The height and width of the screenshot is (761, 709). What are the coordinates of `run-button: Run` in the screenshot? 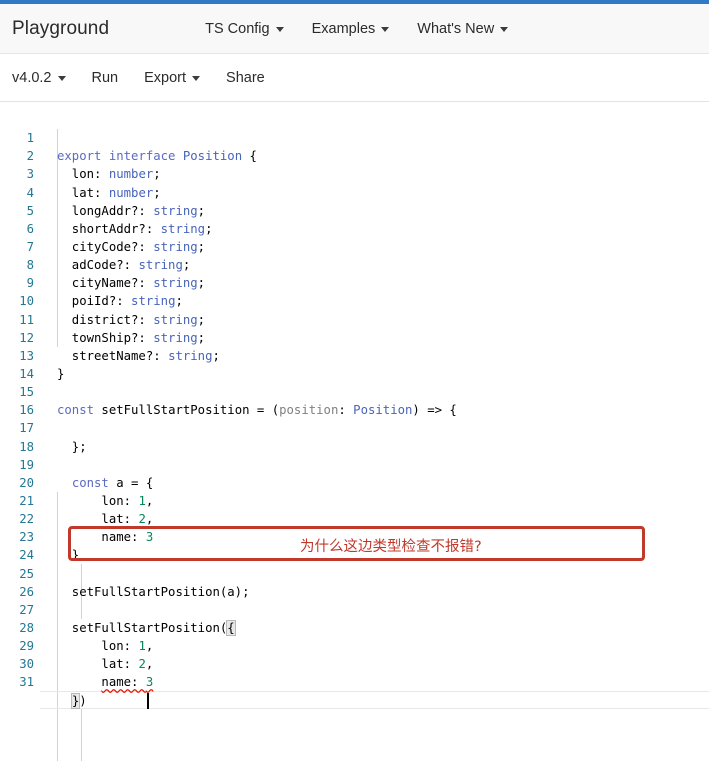 It's located at (105, 78).